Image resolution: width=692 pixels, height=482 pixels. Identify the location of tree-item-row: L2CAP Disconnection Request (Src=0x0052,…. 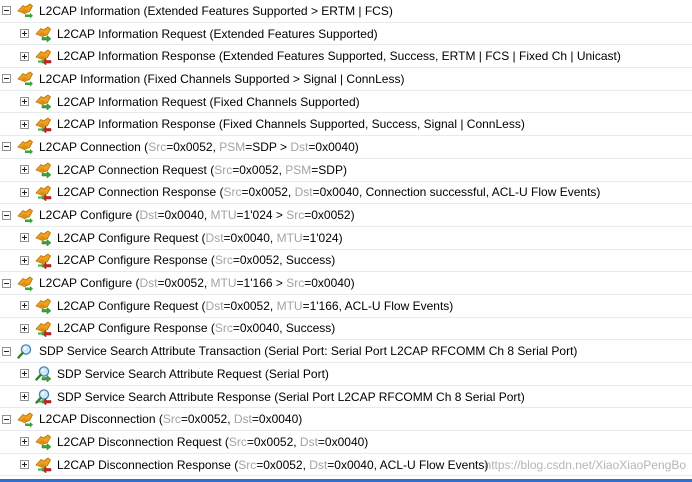
(346, 442).